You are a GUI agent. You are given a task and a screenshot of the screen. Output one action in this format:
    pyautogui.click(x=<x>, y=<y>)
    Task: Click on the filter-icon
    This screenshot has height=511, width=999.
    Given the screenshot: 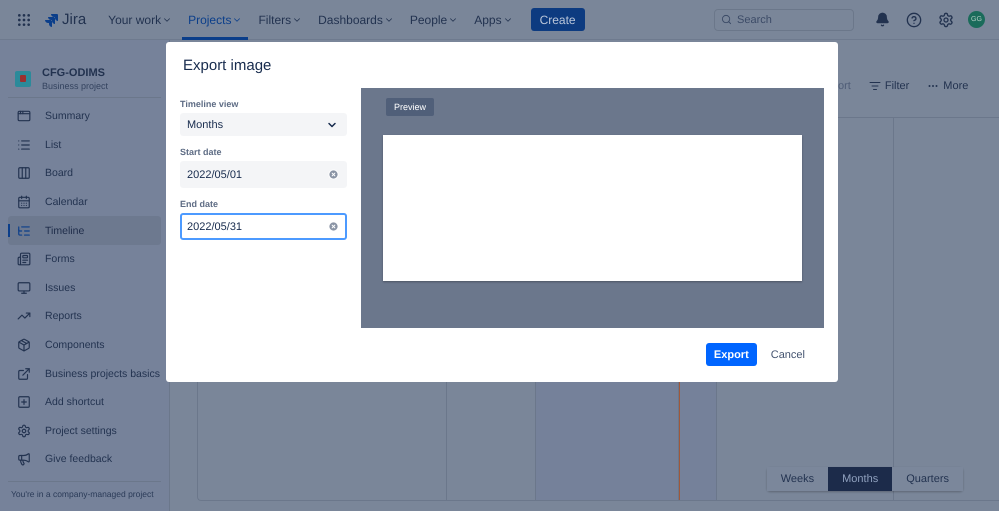 What is the action you would take?
    pyautogui.click(x=874, y=86)
    